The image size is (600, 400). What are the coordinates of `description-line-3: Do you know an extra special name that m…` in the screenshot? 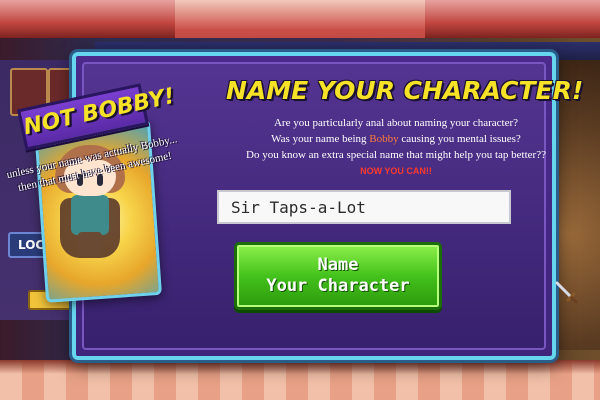 It's located at (396, 155).